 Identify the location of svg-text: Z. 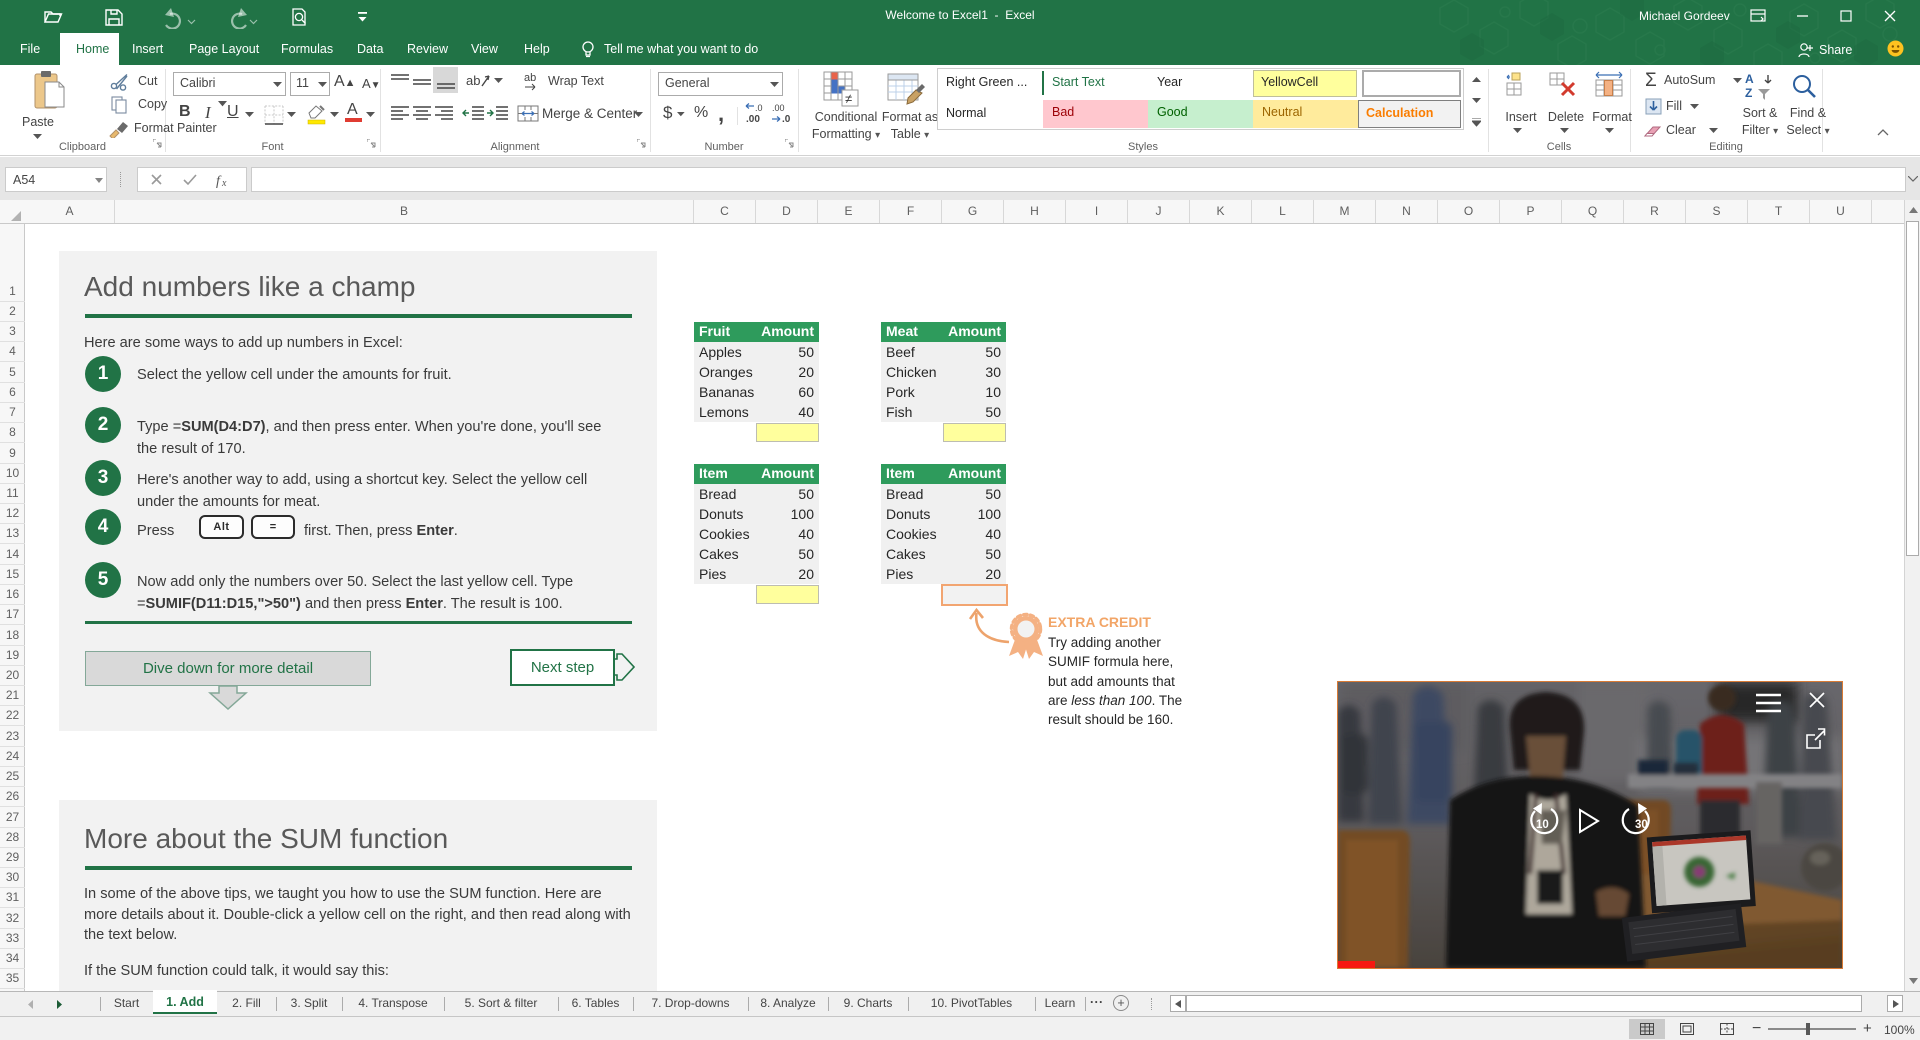
(1748, 93).